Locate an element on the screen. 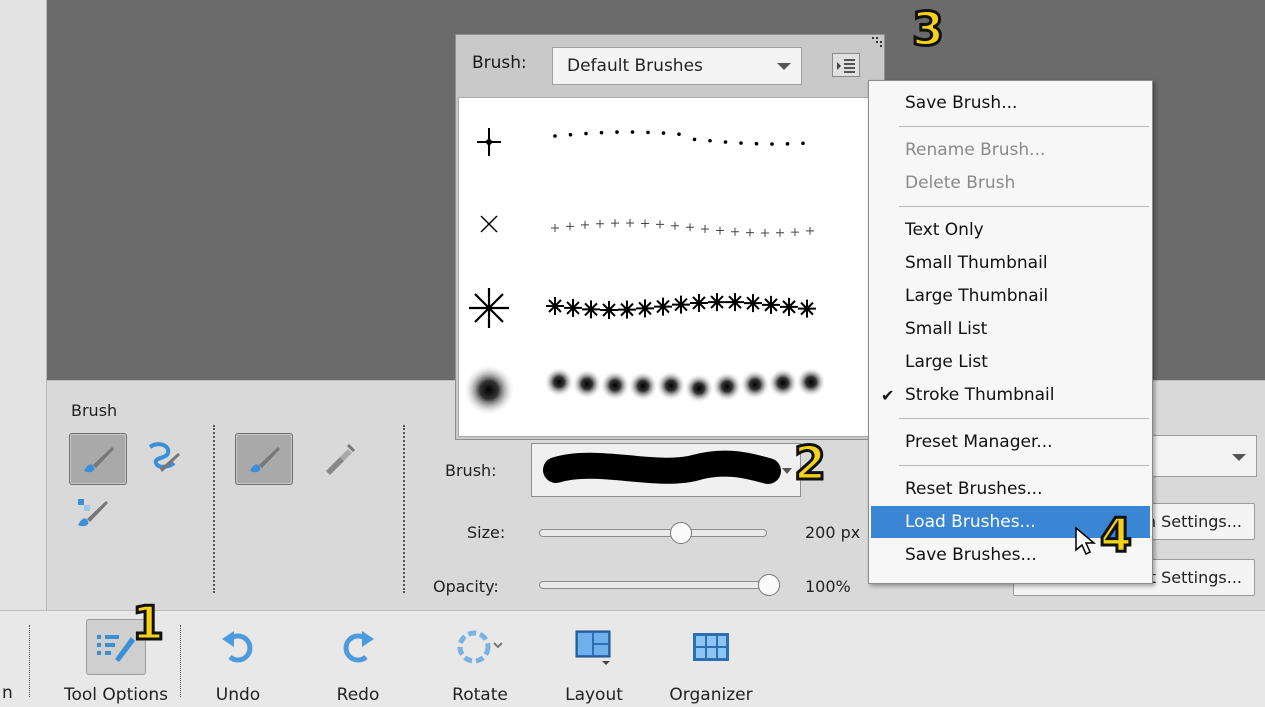 Image resolution: width=1265 pixels, height=707 pixels. opacity-slider is located at coordinates (659, 585).